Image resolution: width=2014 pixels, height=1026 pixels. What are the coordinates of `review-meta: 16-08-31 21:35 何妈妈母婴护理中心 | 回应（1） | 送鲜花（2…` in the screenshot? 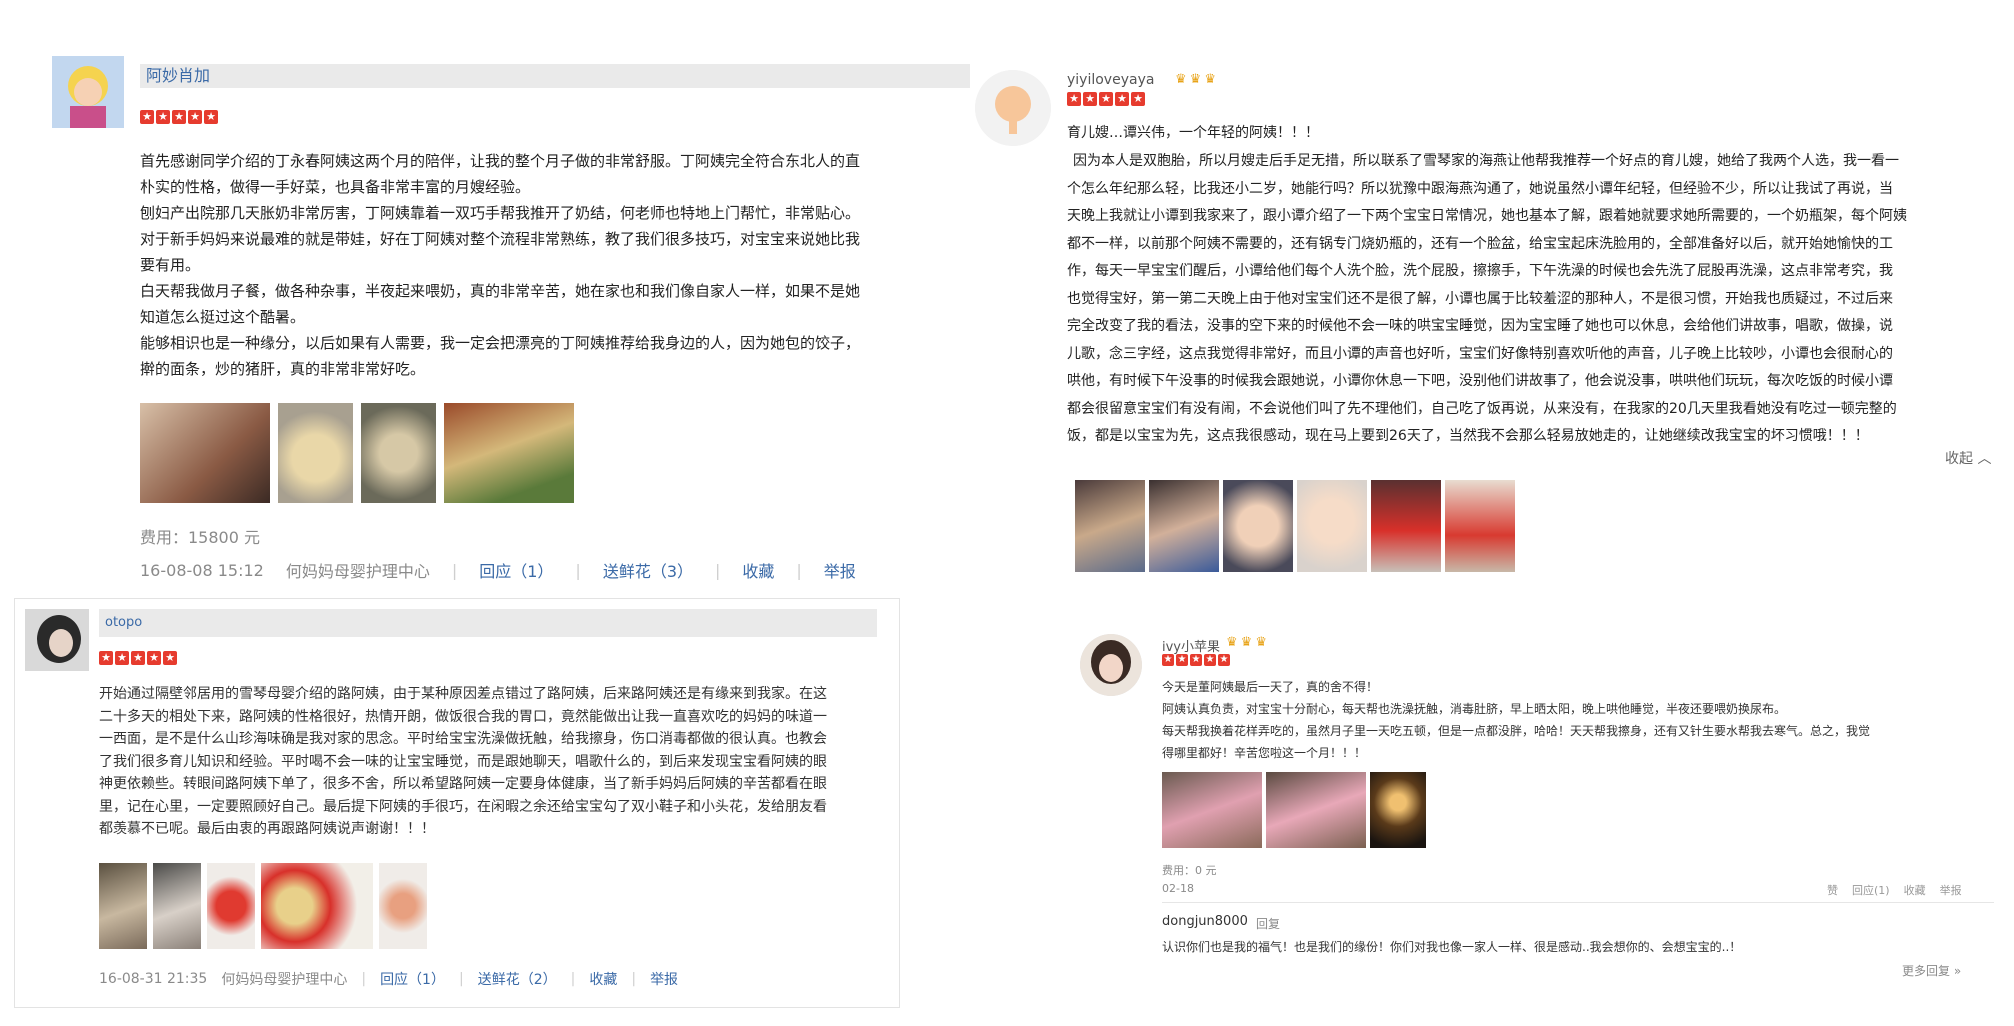 It's located at (388, 979).